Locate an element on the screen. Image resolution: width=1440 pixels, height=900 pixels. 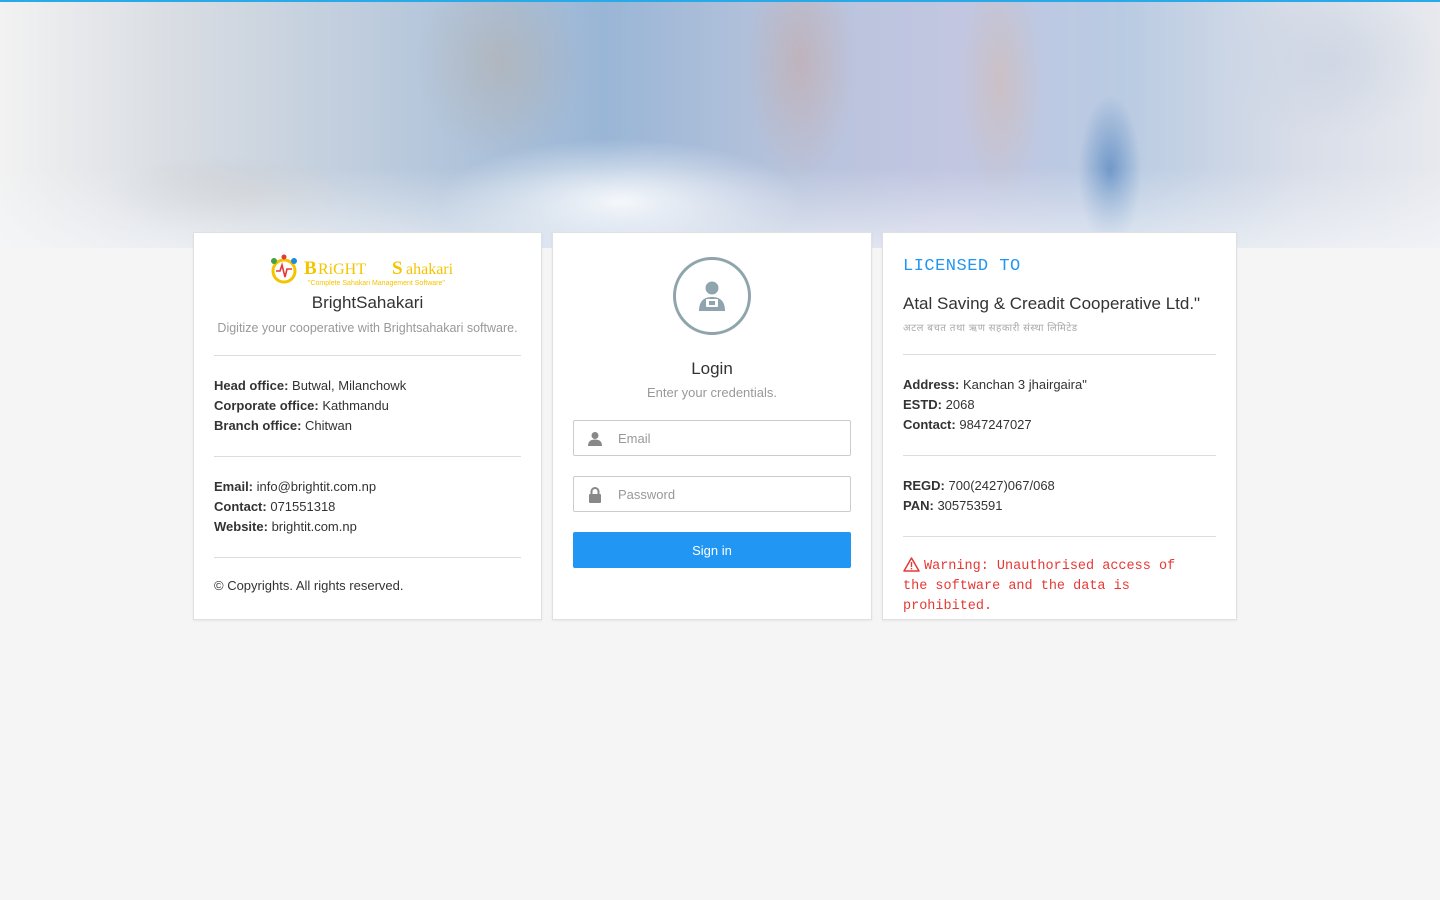
svg-text: S is located at coordinates (397, 268).